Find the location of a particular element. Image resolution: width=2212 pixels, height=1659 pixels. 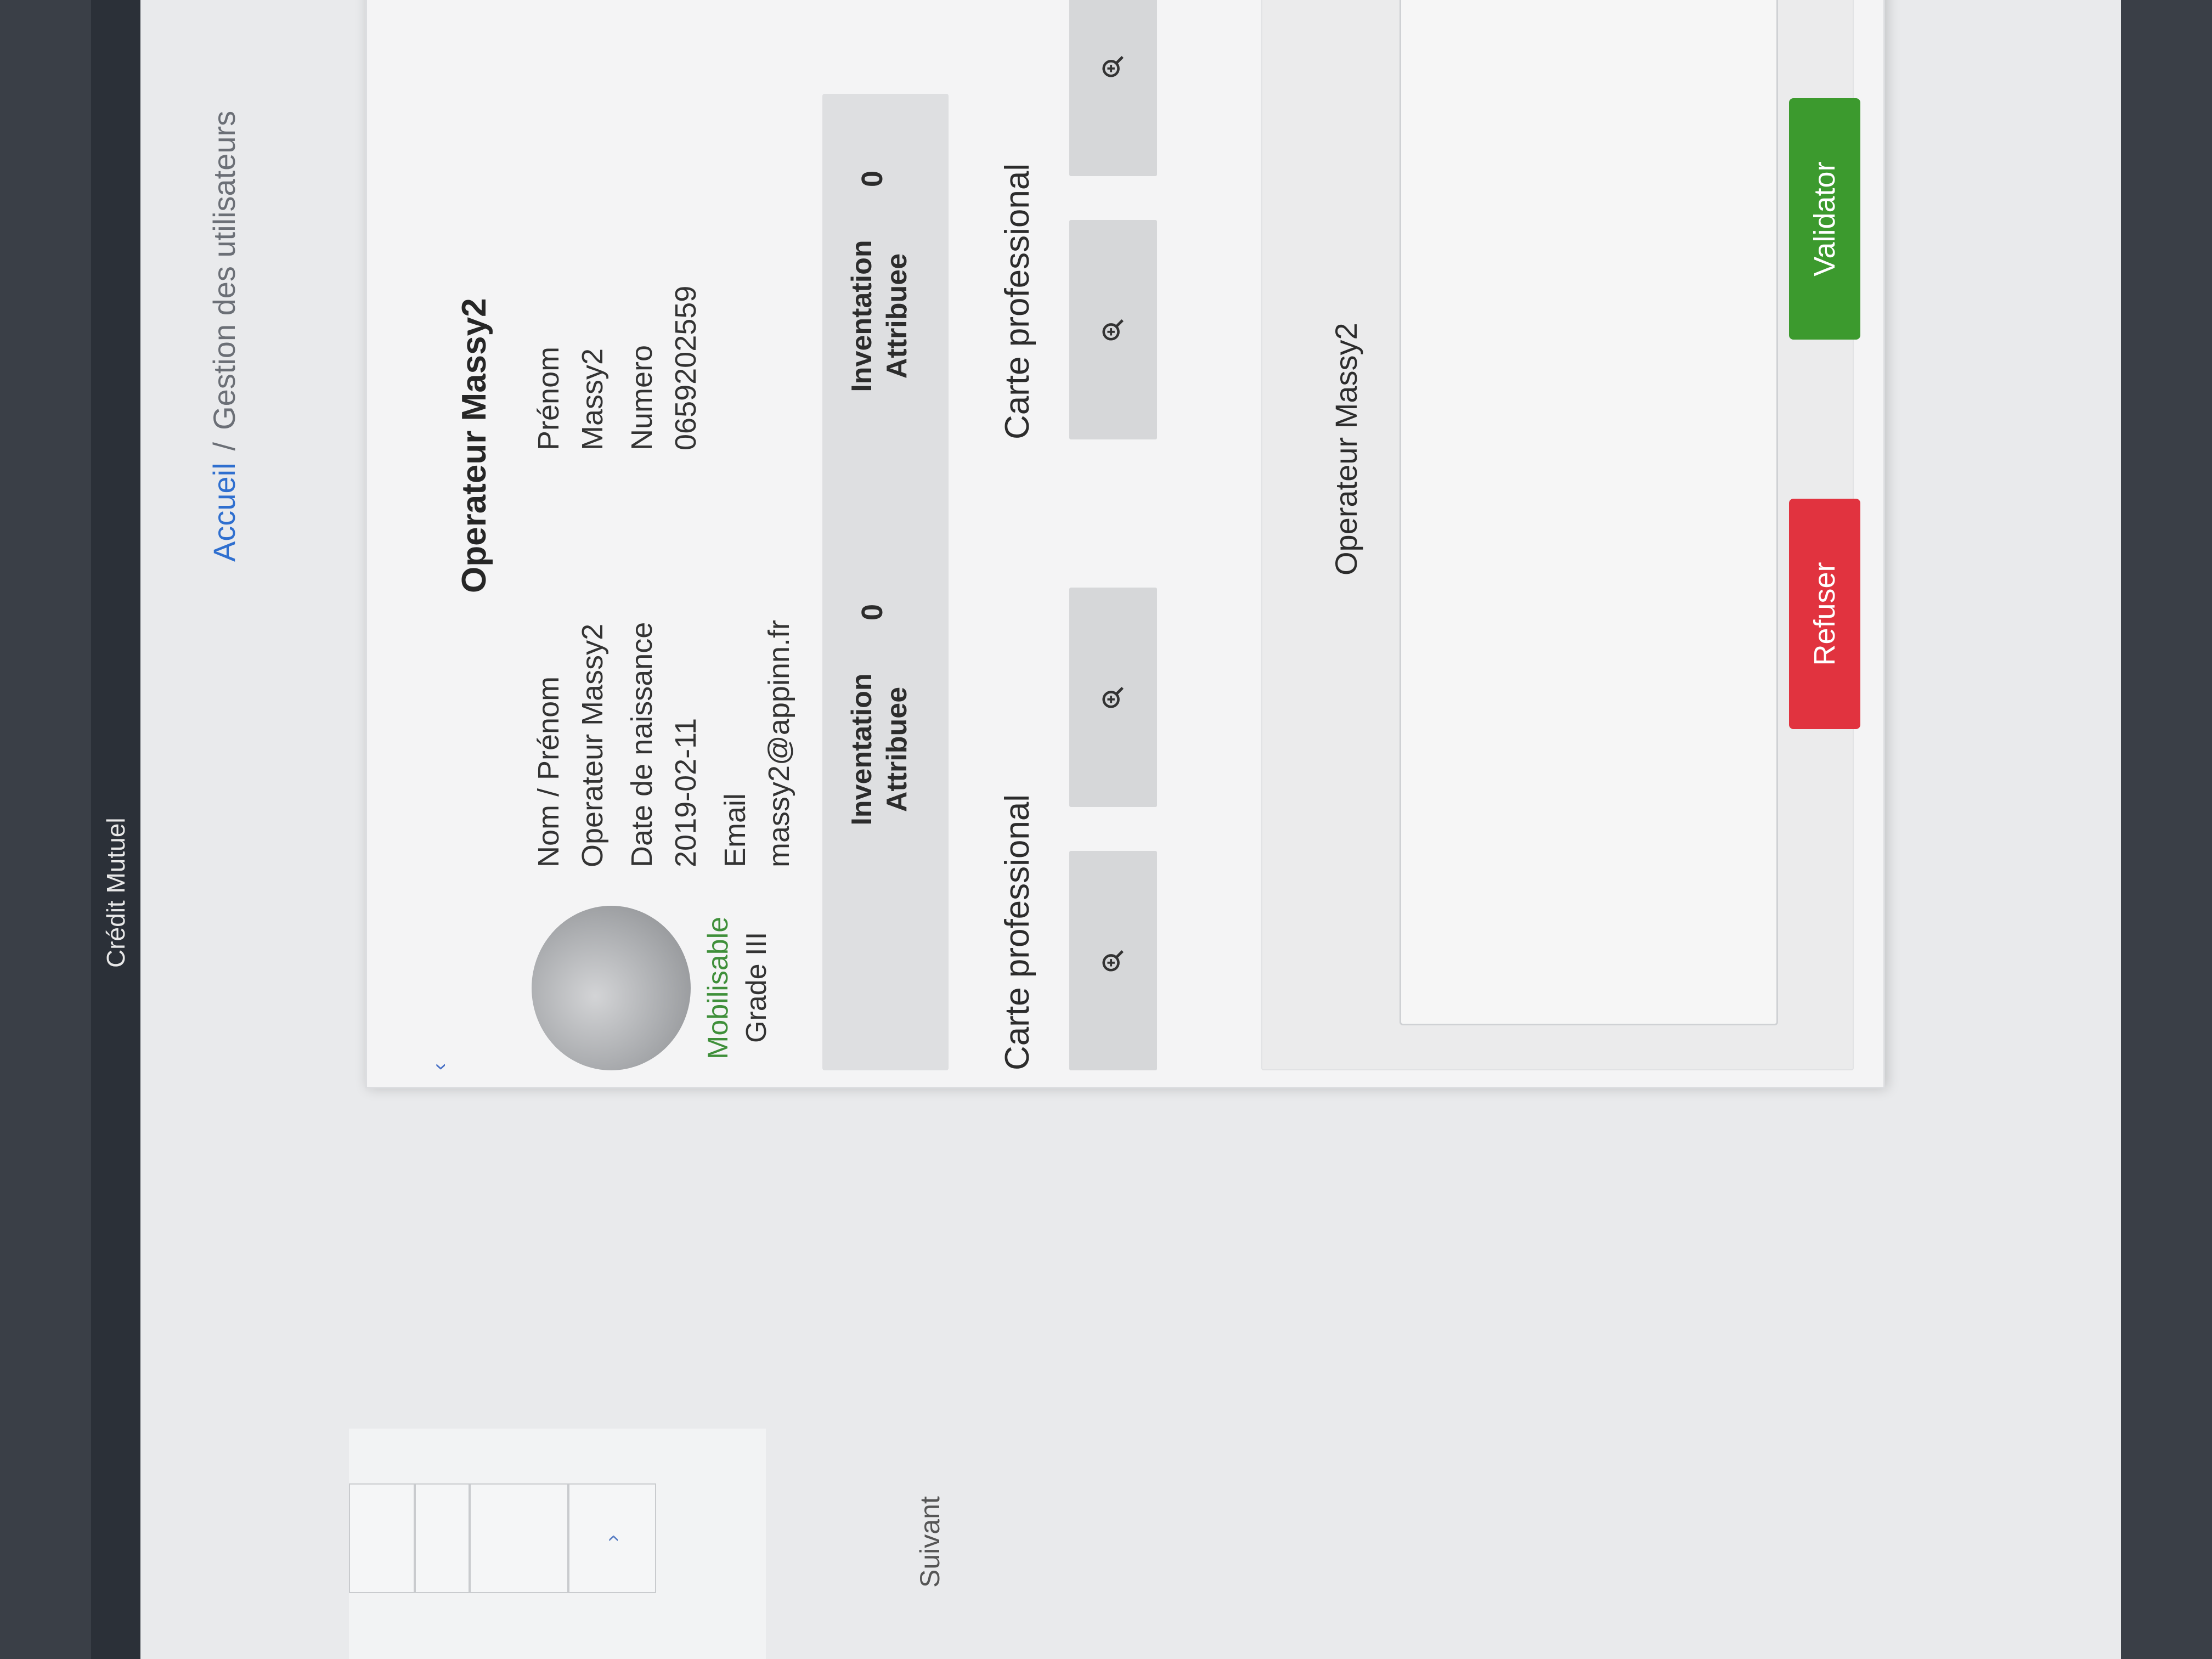

chevron-left-icon: ‹ is located at coordinates (440, 1066).